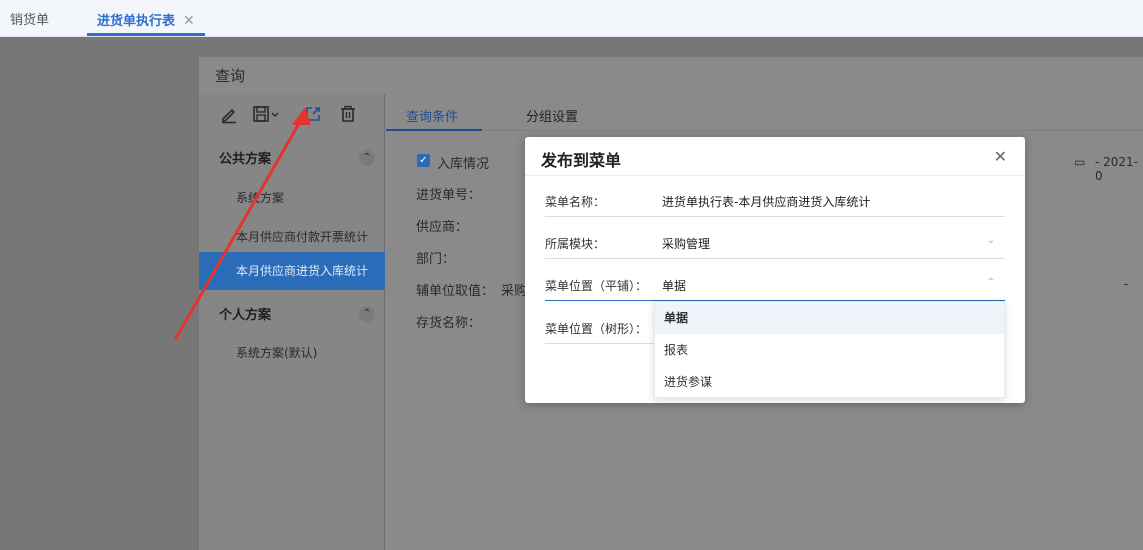 The width and height of the screenshot is (1143, 550). What do you see at coordinates (463, 164) in the screenshot?
I see `checkbox-label: 入库情况` at bounding box center [463, 164].